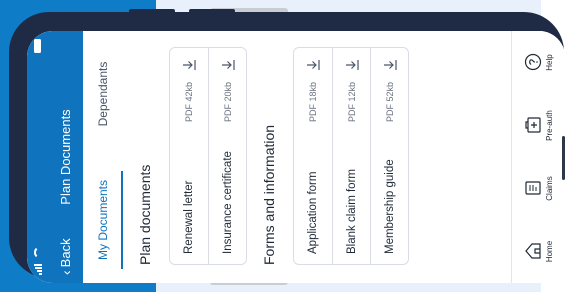 This screenshot has width=573, height=292. Describe the element at coordinates (533, 251) in the screenshot. I see `home-icon` at that location.